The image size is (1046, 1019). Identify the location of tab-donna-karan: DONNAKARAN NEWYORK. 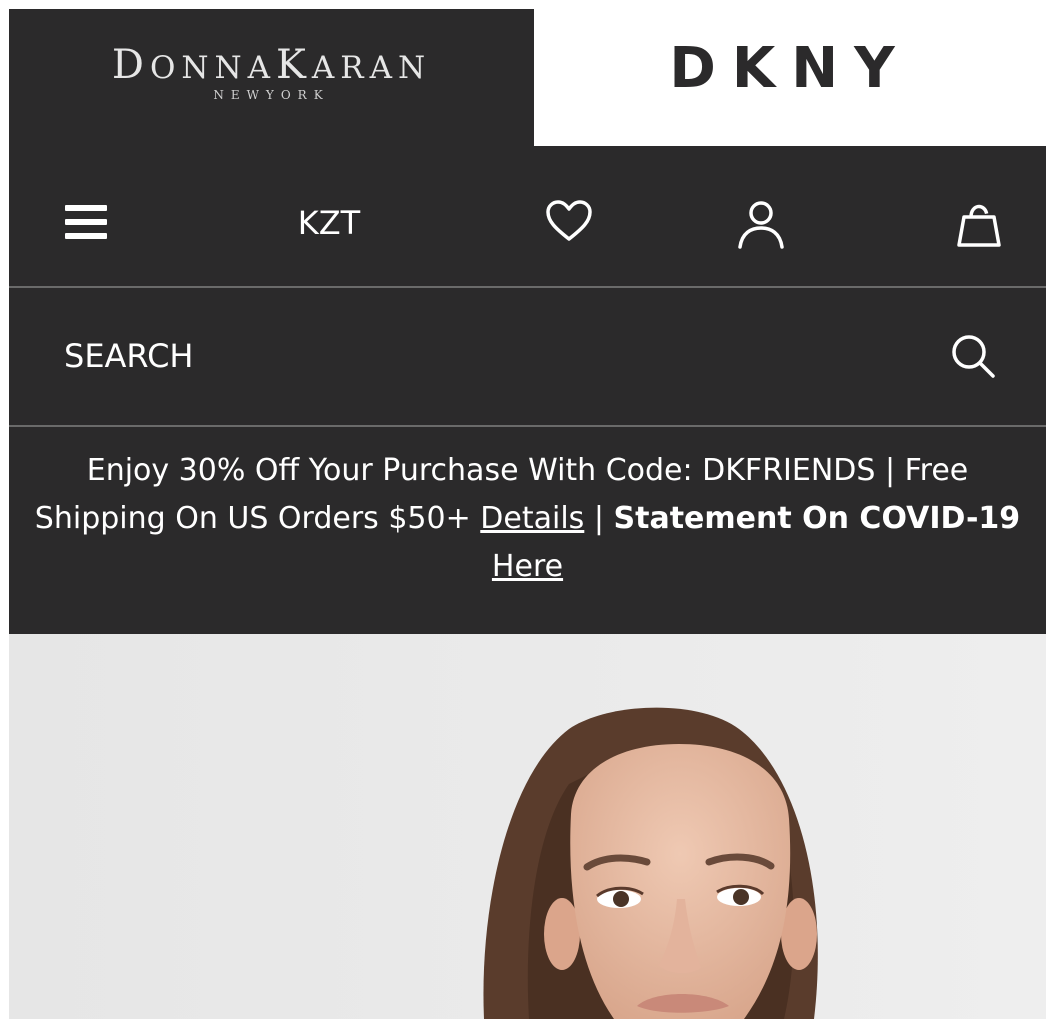
(271, 77).